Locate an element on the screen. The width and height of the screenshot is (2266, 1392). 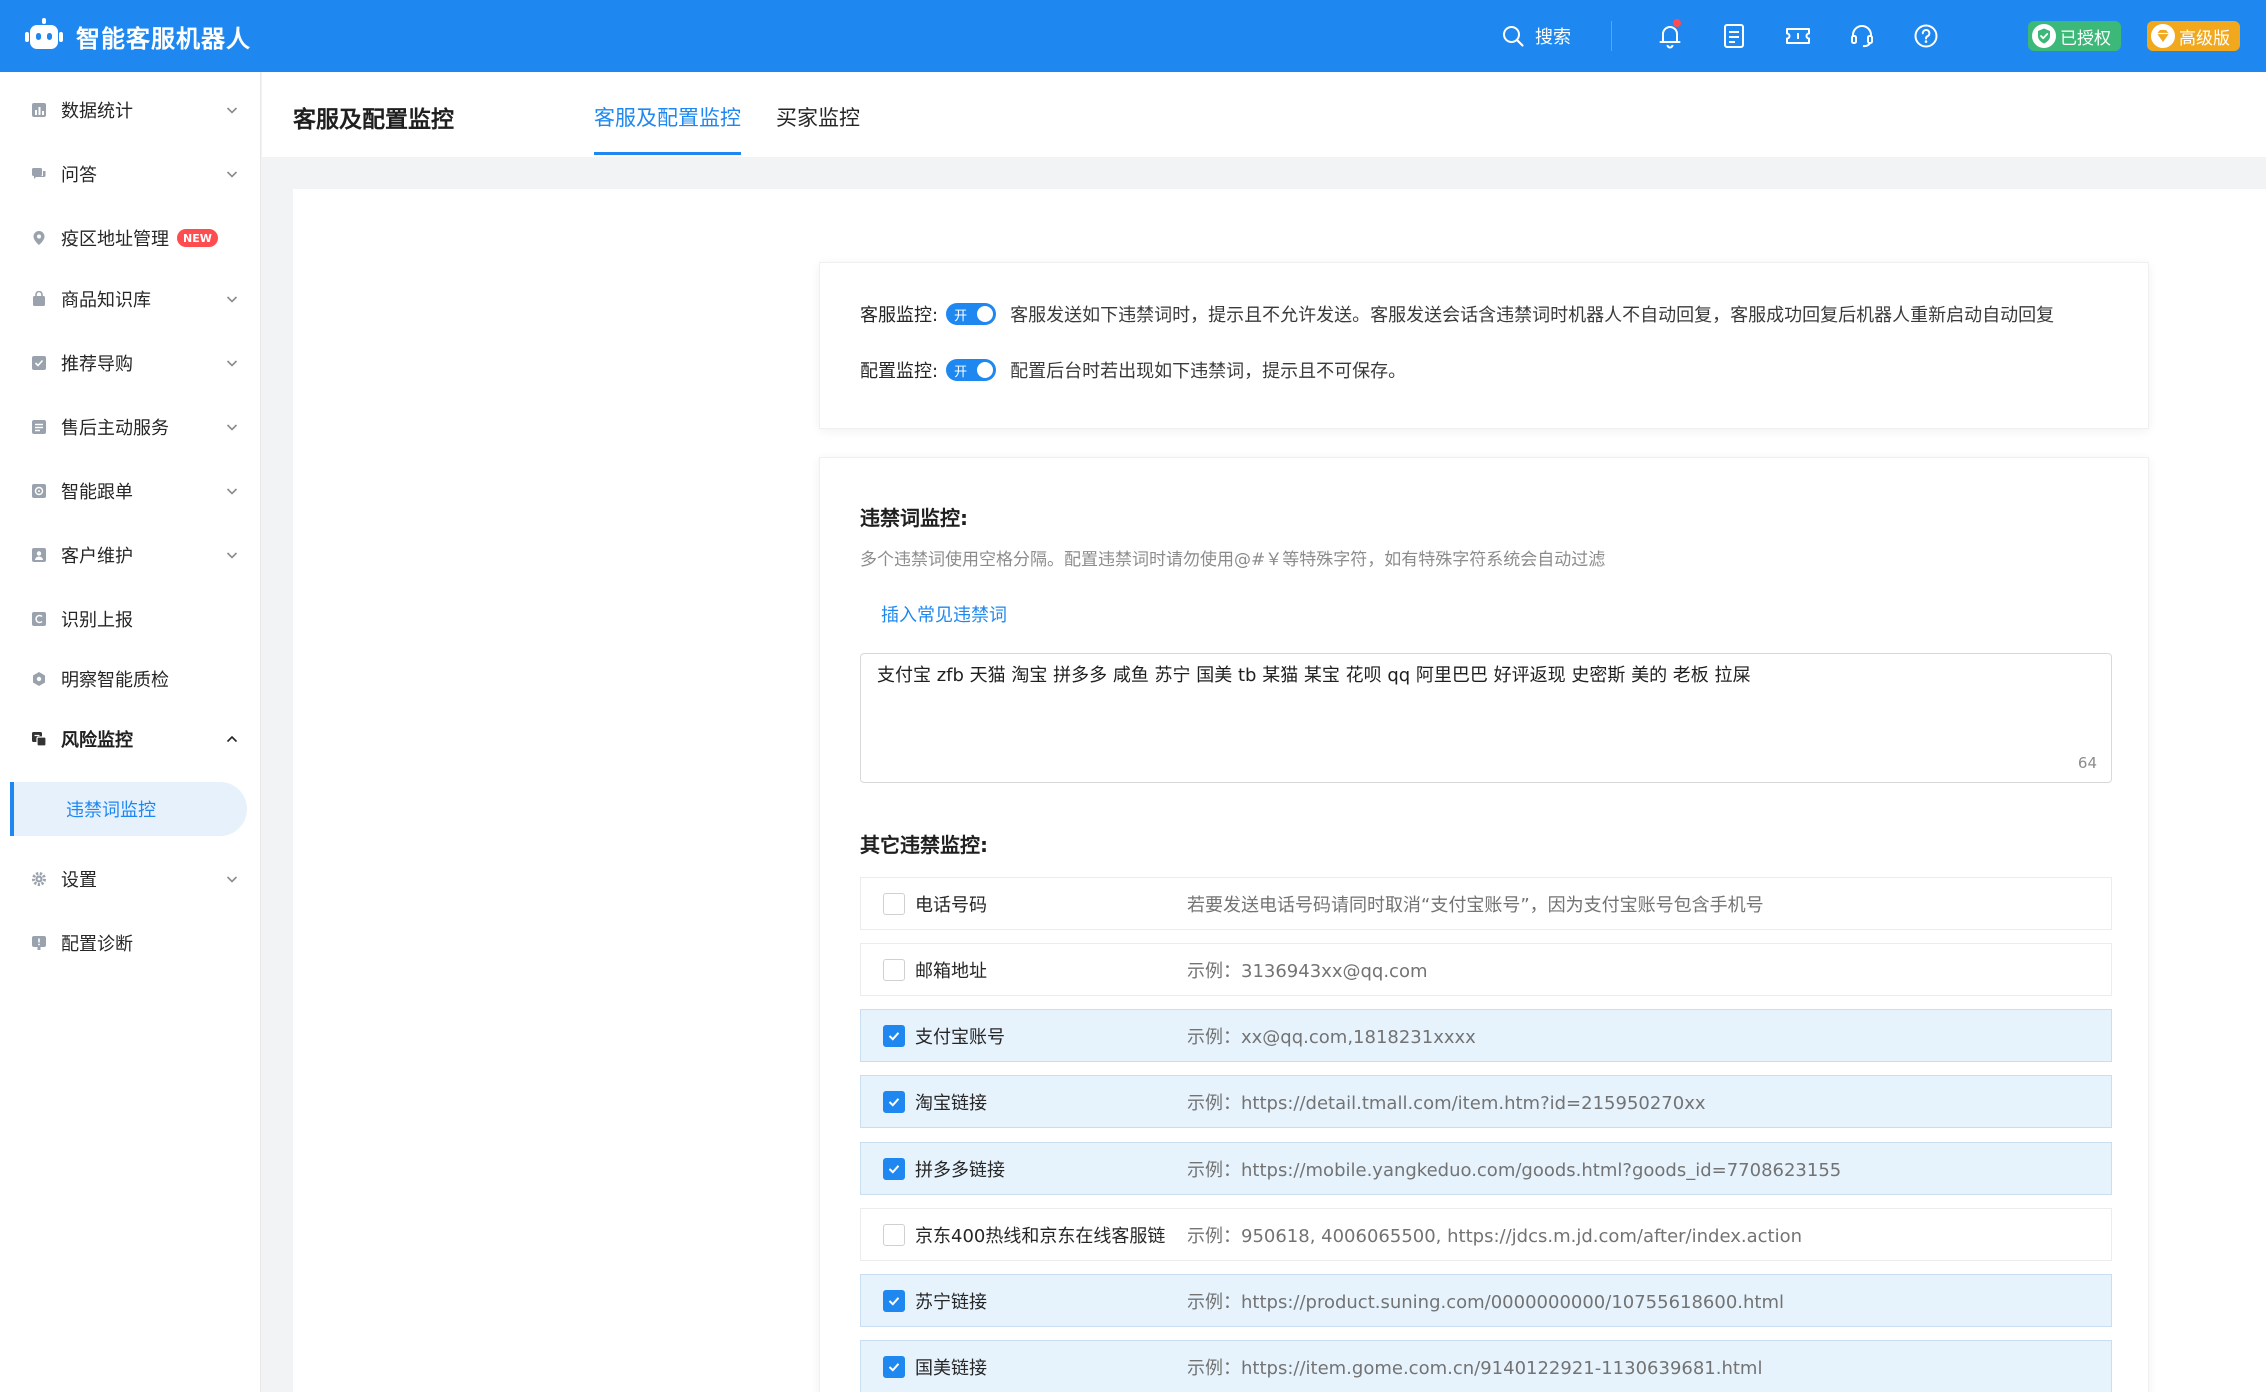
headset-icon is located at coordinates (1862, 36).